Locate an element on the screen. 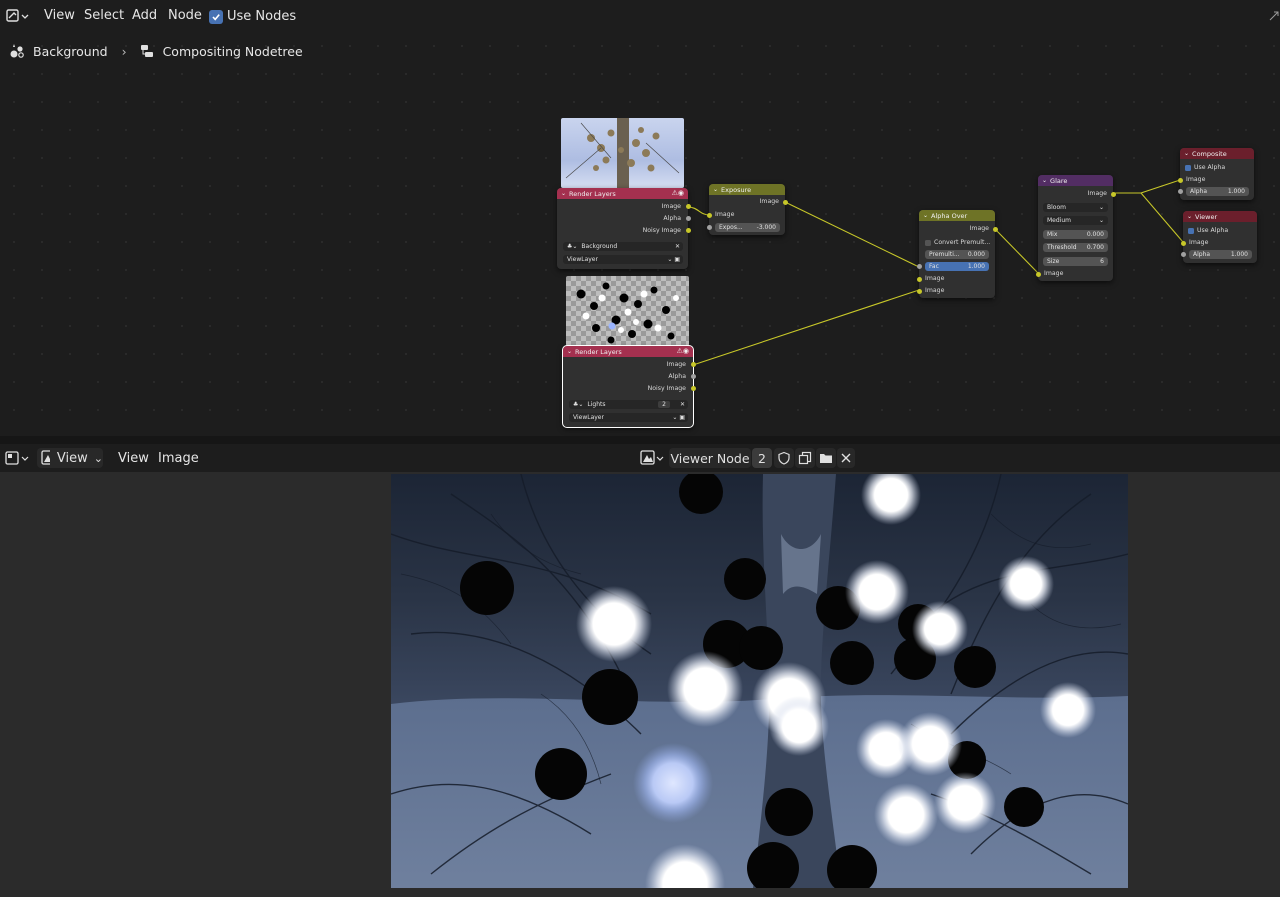 This screenshot has width=1280, height=897. area-splitter is located at coordinates (640, 440).